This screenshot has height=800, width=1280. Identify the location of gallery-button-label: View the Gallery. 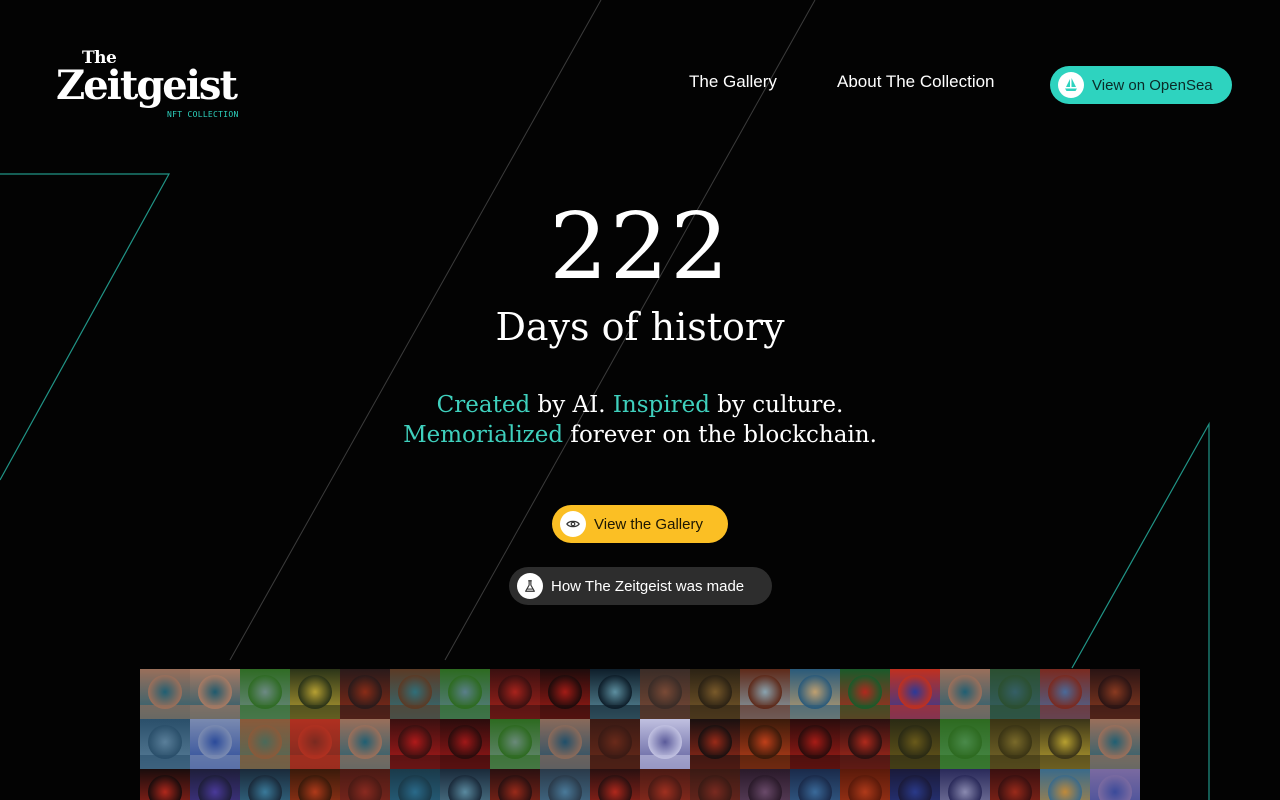
(648, 524).